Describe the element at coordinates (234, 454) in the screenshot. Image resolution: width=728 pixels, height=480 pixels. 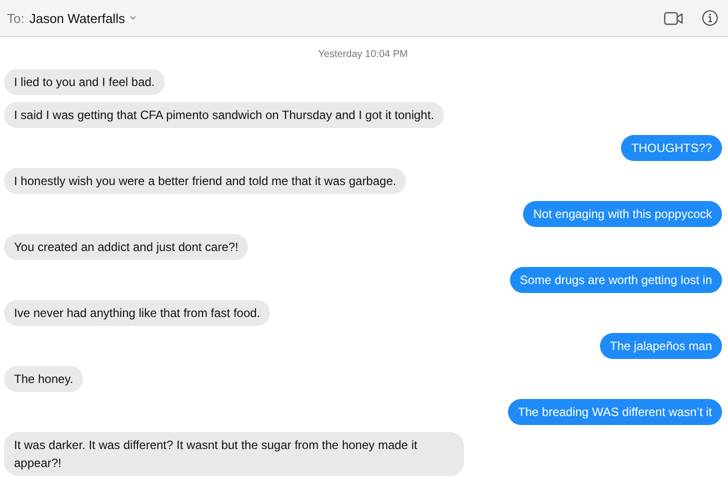
I see `received-message-bubble: It was darker. It was different? It wasnt but the sugar from the honey made it appear?!` at that location.